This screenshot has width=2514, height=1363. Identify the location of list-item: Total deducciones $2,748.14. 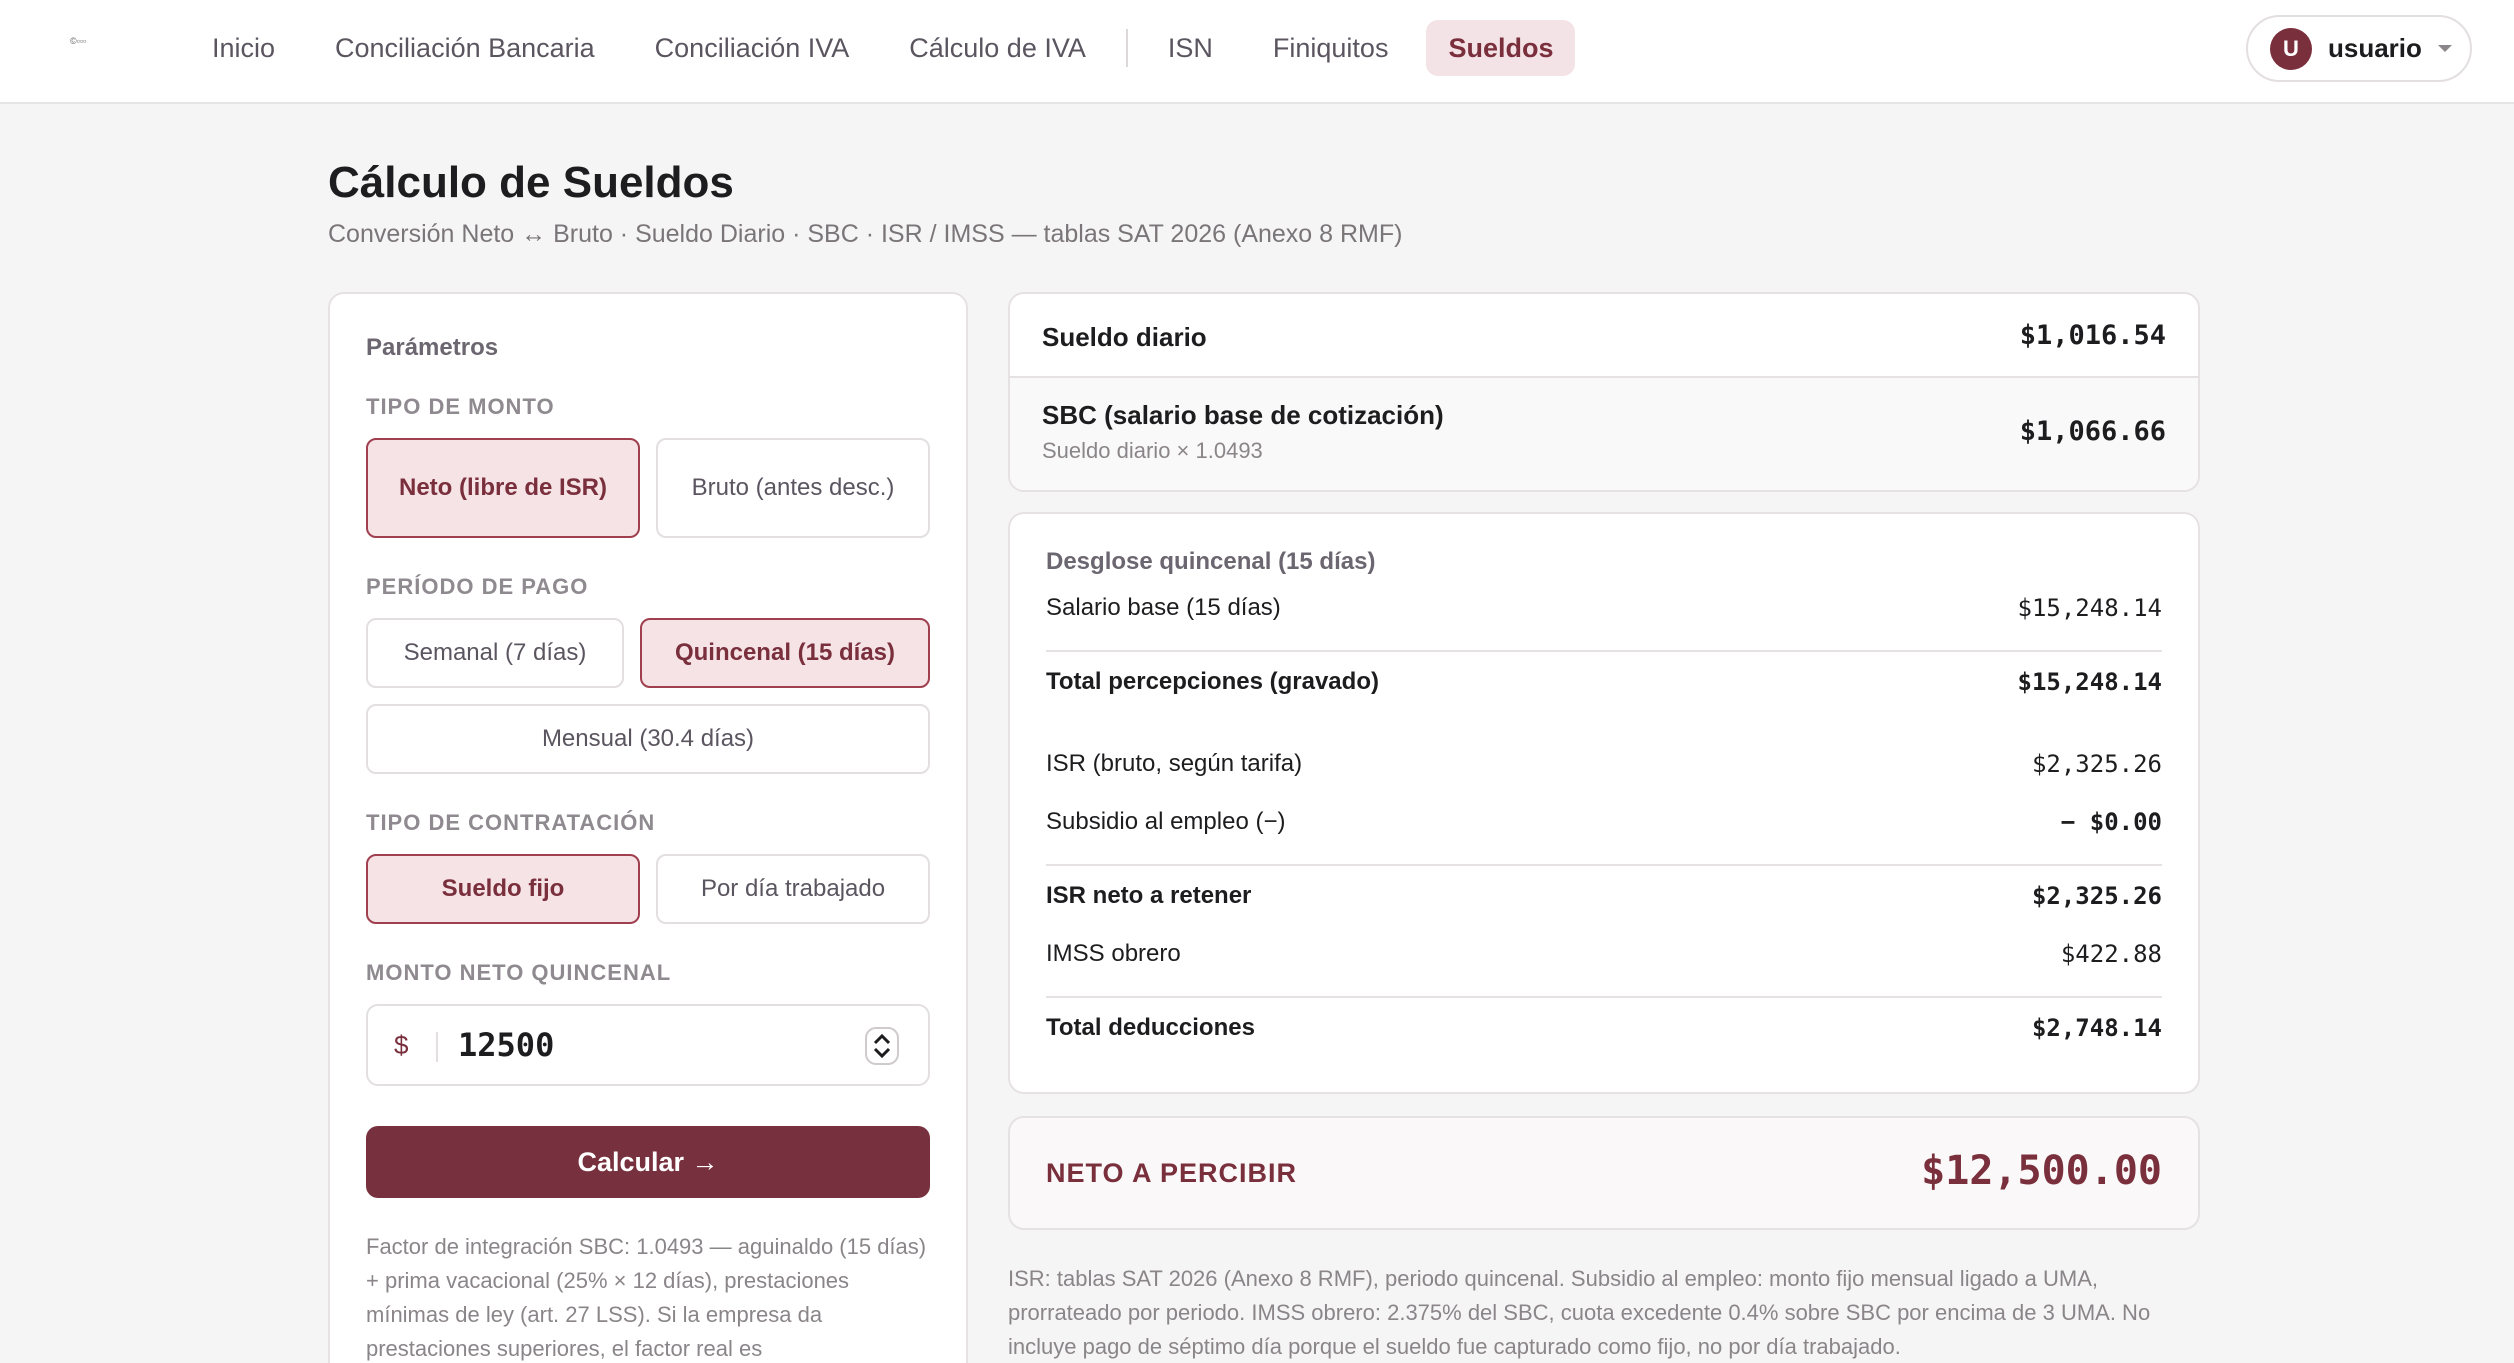
(1604, 1030).